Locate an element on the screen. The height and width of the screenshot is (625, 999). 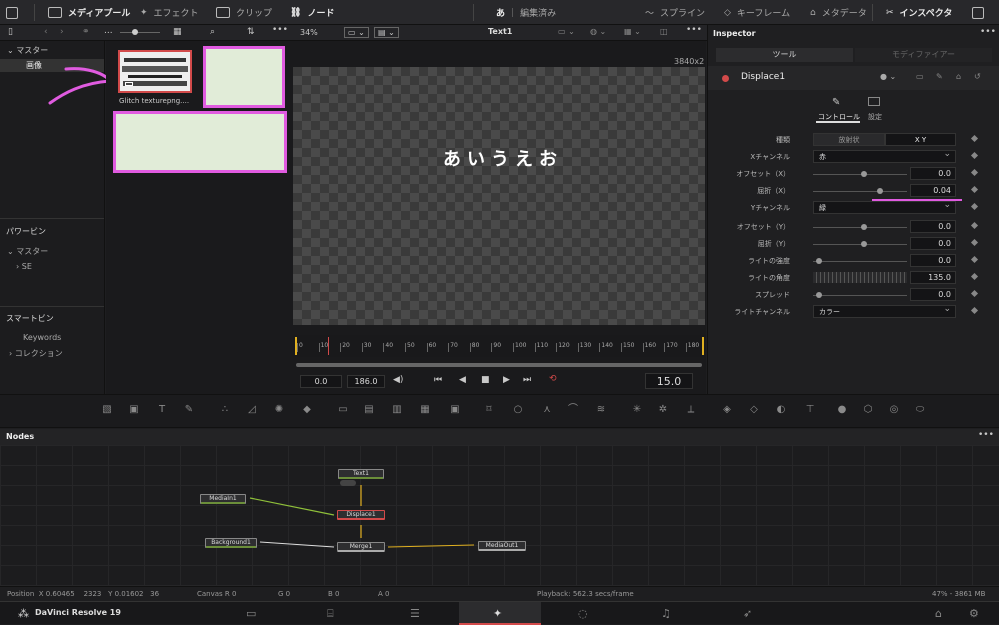
offset-y-value: 0.0 is located at coordinates (933, 226).